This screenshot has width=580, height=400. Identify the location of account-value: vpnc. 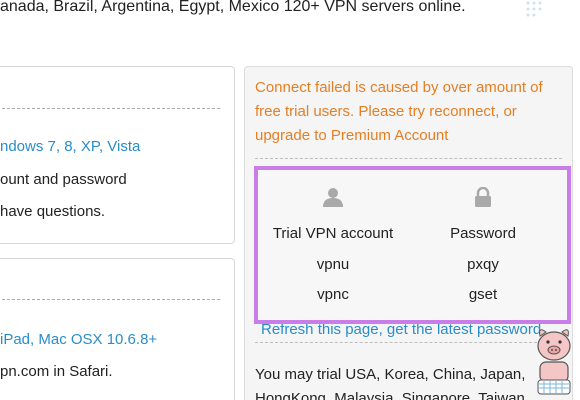
(333, 294).